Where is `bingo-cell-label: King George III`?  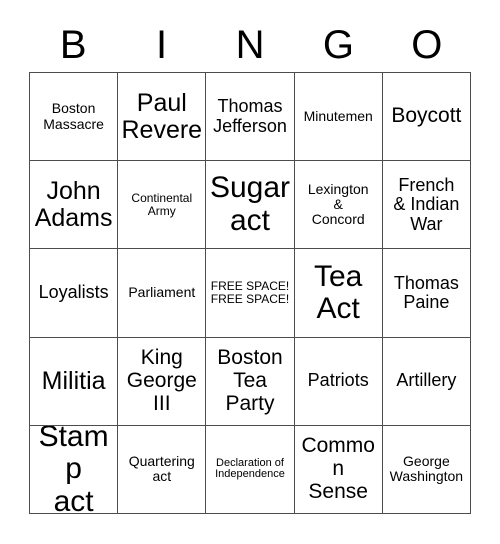
bingo-cell-label: King George III is located at coordinates (161, 380).